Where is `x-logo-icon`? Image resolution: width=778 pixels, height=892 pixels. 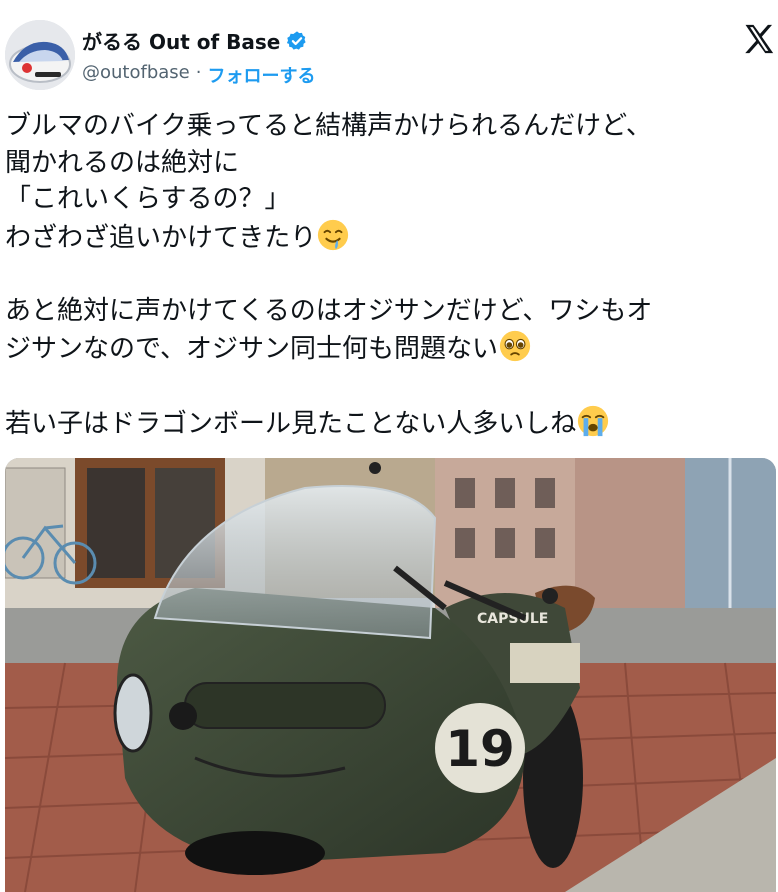
x-logo-icon is located at coordinates (759, 39).